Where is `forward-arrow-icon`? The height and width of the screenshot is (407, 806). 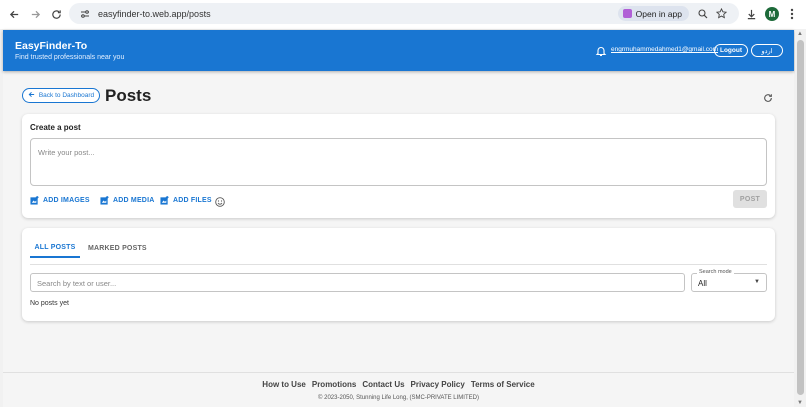 forward-arrow-icon is located at coordinates (35, 14).